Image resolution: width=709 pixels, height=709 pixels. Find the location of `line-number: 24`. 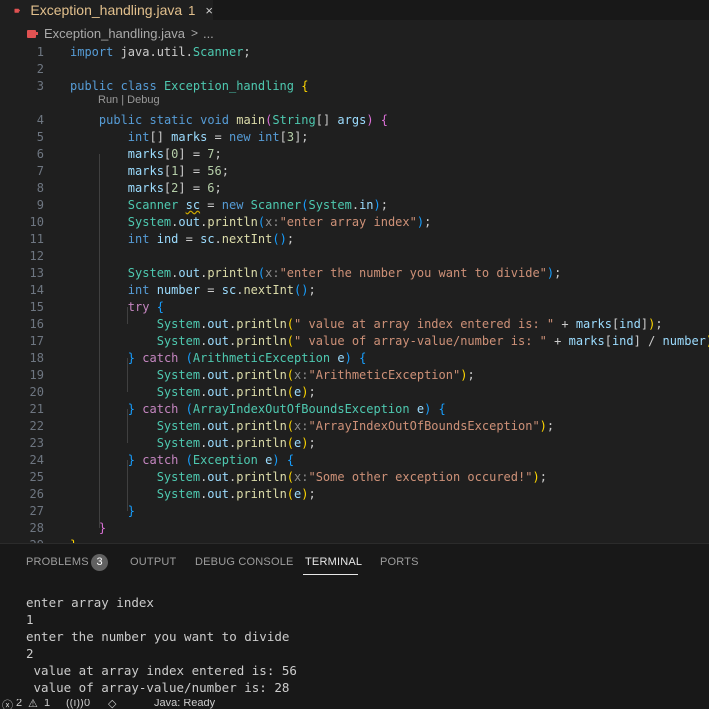

line-number: 24 is located at coordinates (36, 460).